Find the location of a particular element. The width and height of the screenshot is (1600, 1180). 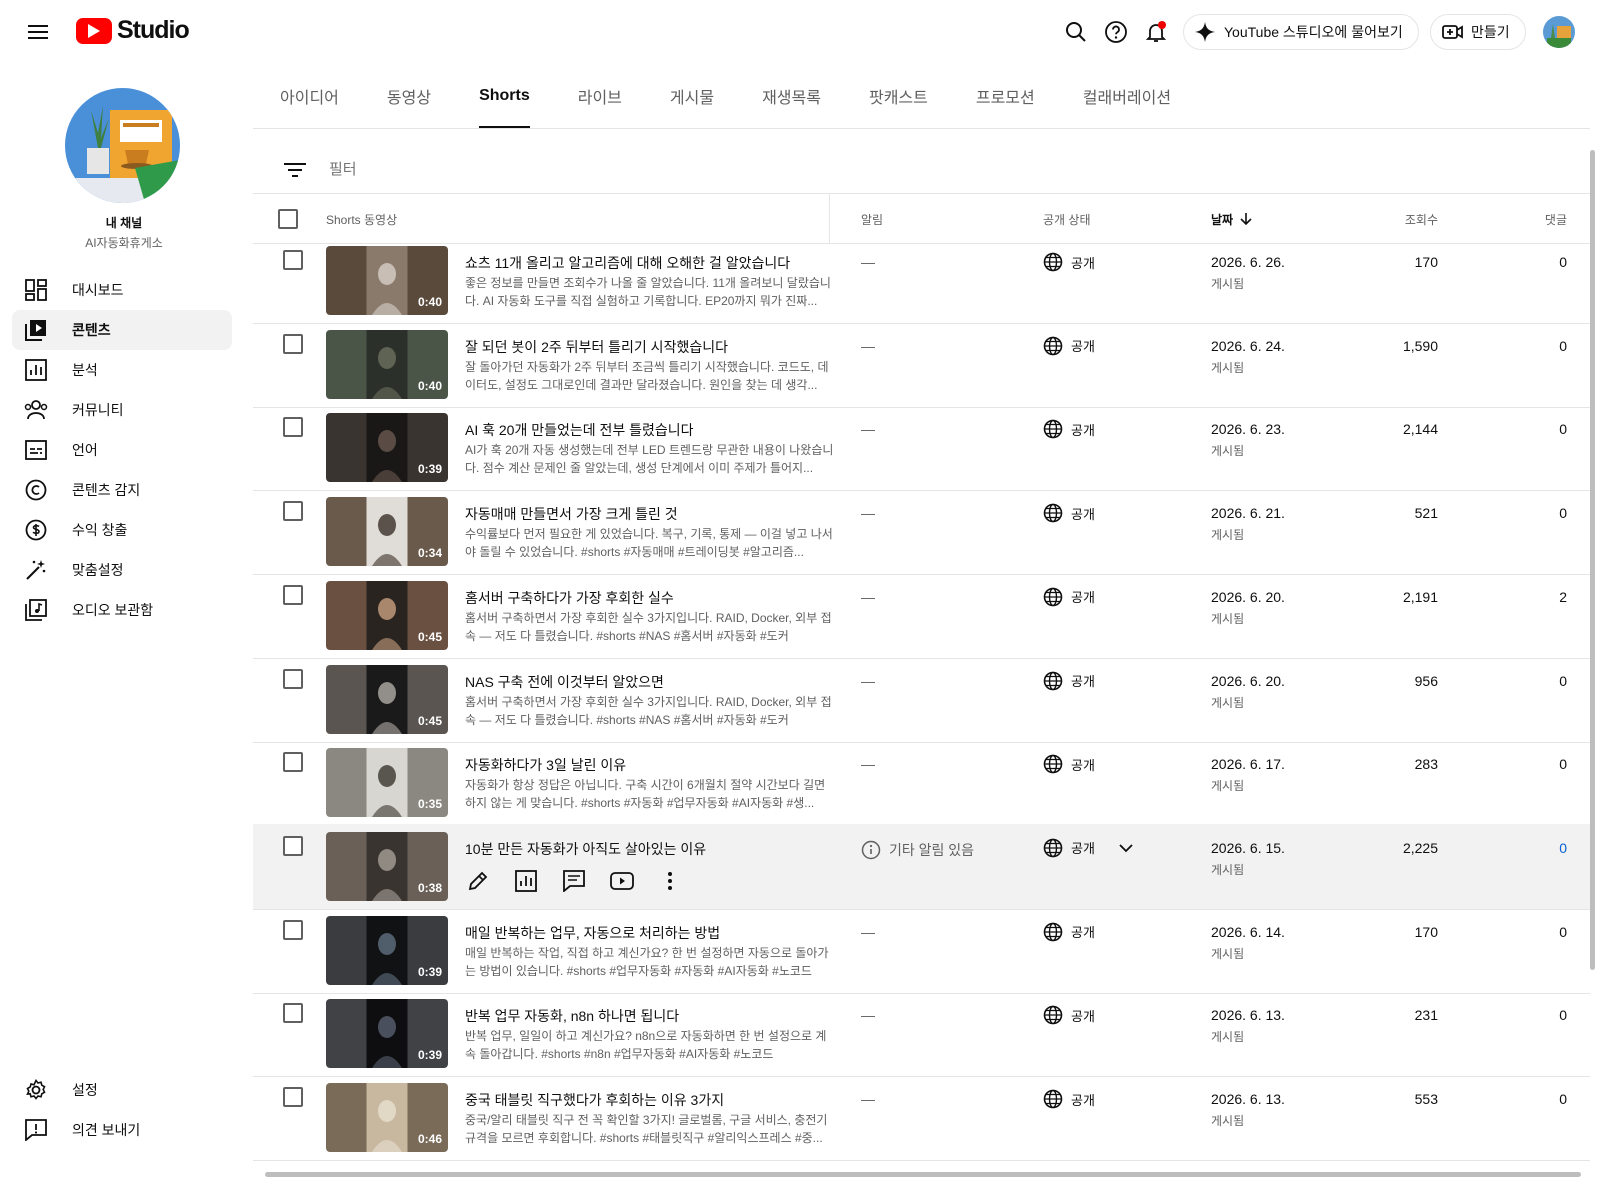

tab-promotions: 프로모션 is located at coordinates (1005, 96).